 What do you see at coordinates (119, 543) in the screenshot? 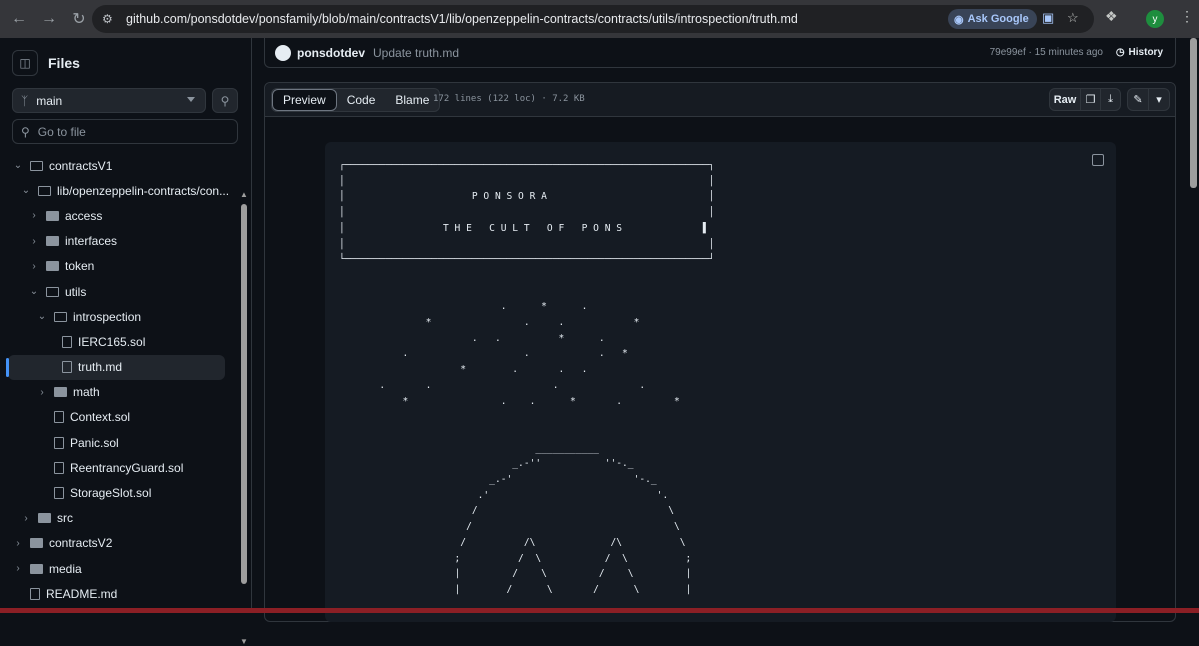
I see `tree-folder-item: › contractsV2` at bounding box center [119, 543].